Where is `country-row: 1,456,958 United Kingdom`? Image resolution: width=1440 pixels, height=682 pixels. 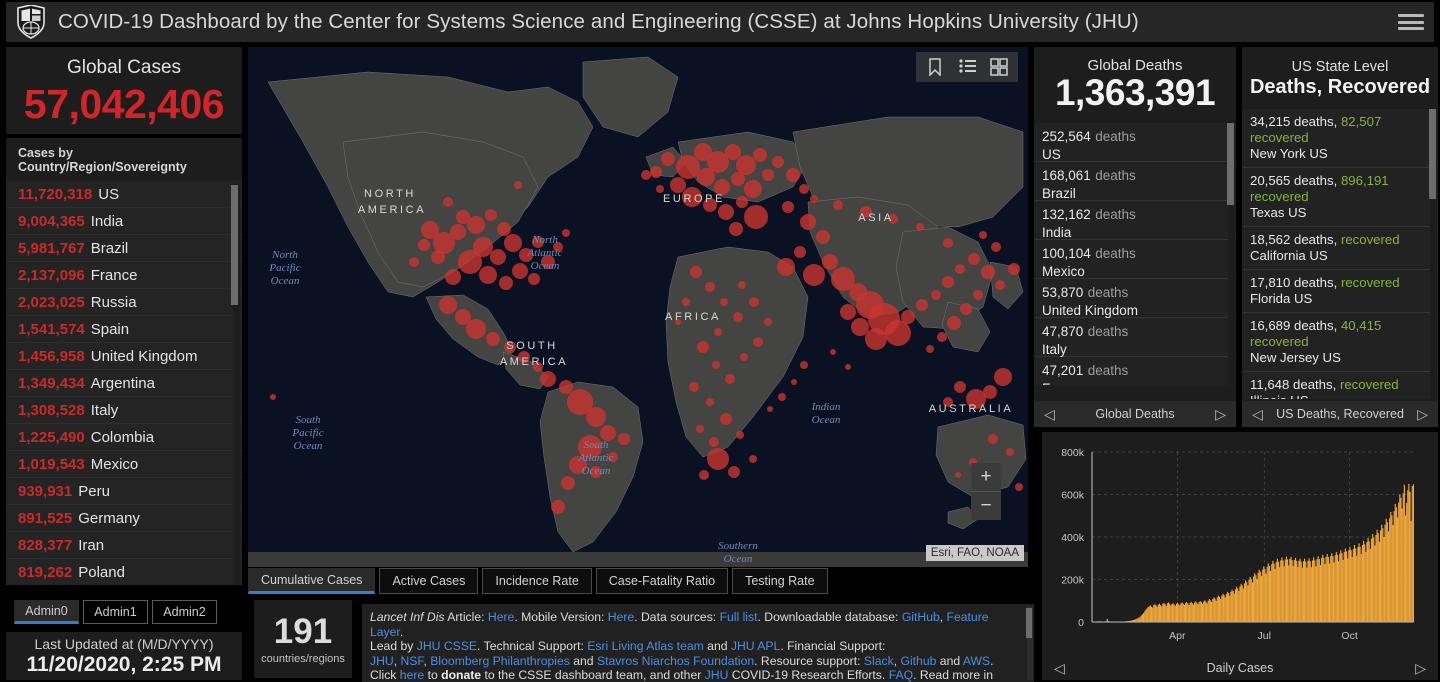
country-row: 1,456,958 United Kingdom is located at coordinates (124, 356).